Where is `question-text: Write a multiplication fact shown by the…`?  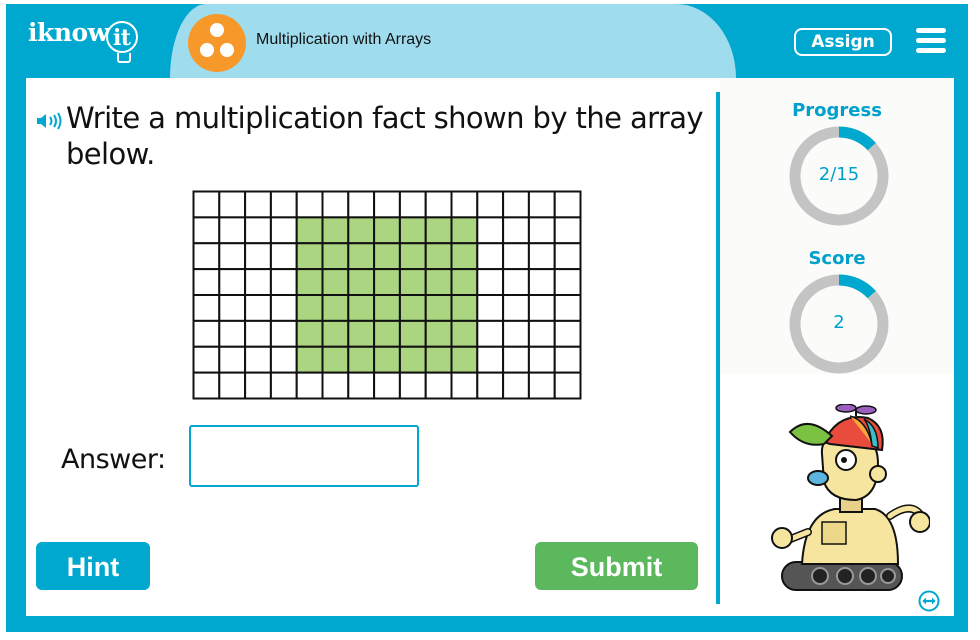
question-text: Write a multiplication fact shown by the… is located at coordinates (385, 136).